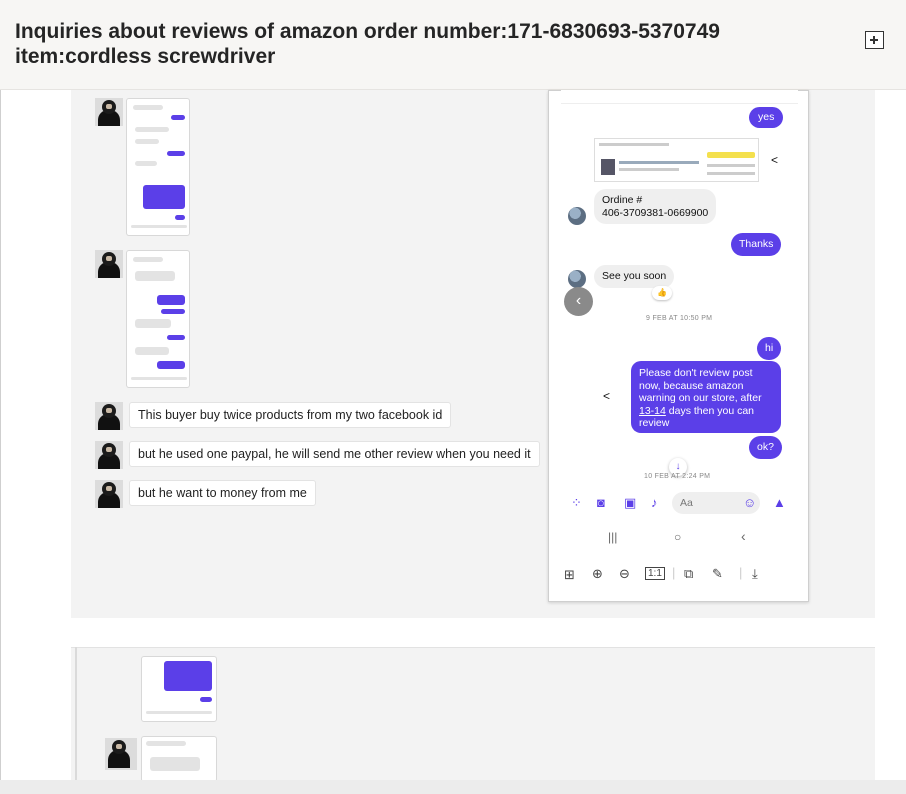  I want to click on thumbs-up-icon: ▲, so click(779, 502).